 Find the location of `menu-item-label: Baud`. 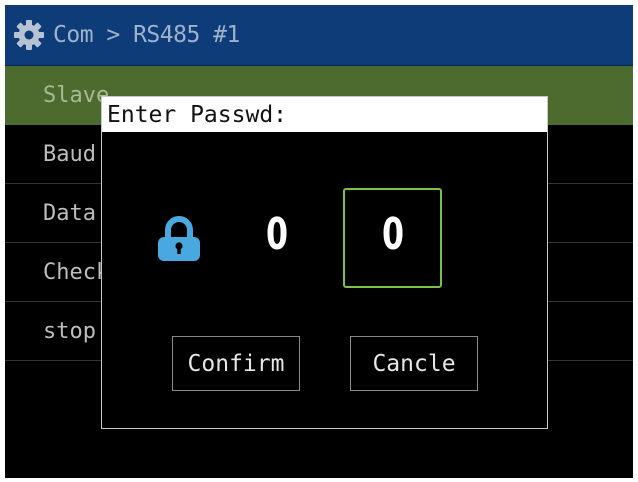

menu-item-label: Baud is located at coordinates (69, 154).